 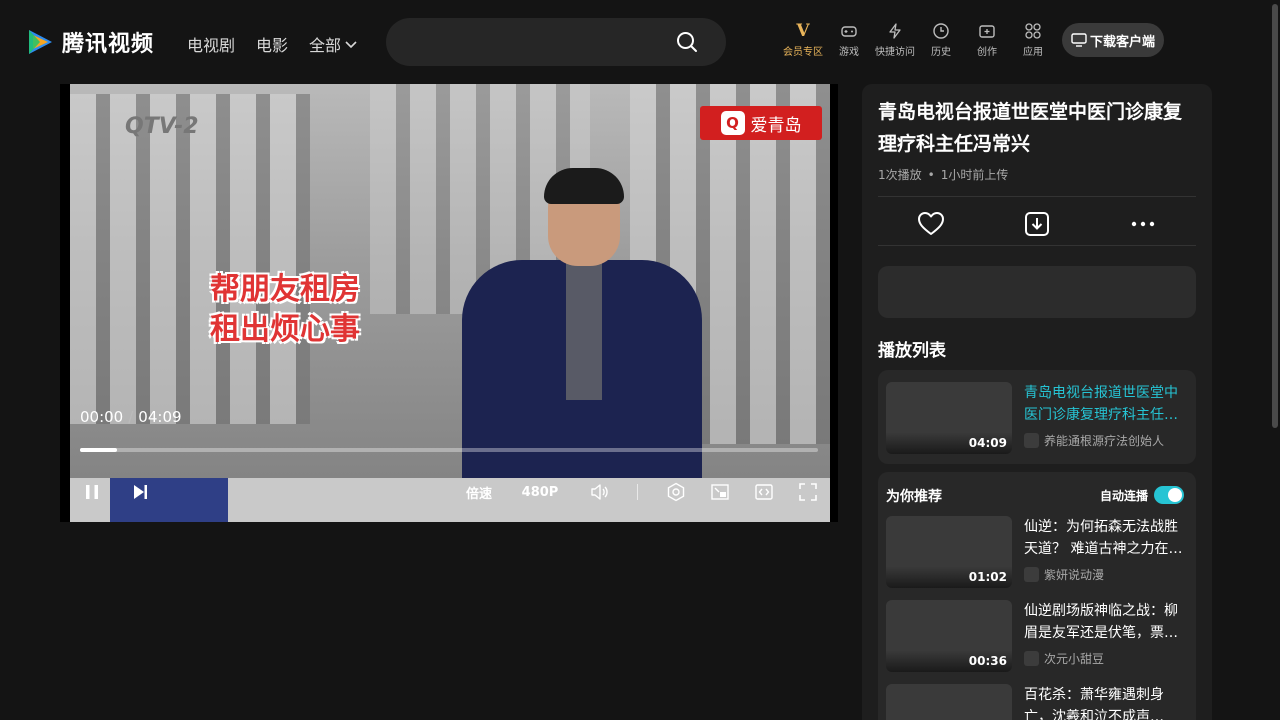 I want to click on action-bar, so click(x=1037, y=224).